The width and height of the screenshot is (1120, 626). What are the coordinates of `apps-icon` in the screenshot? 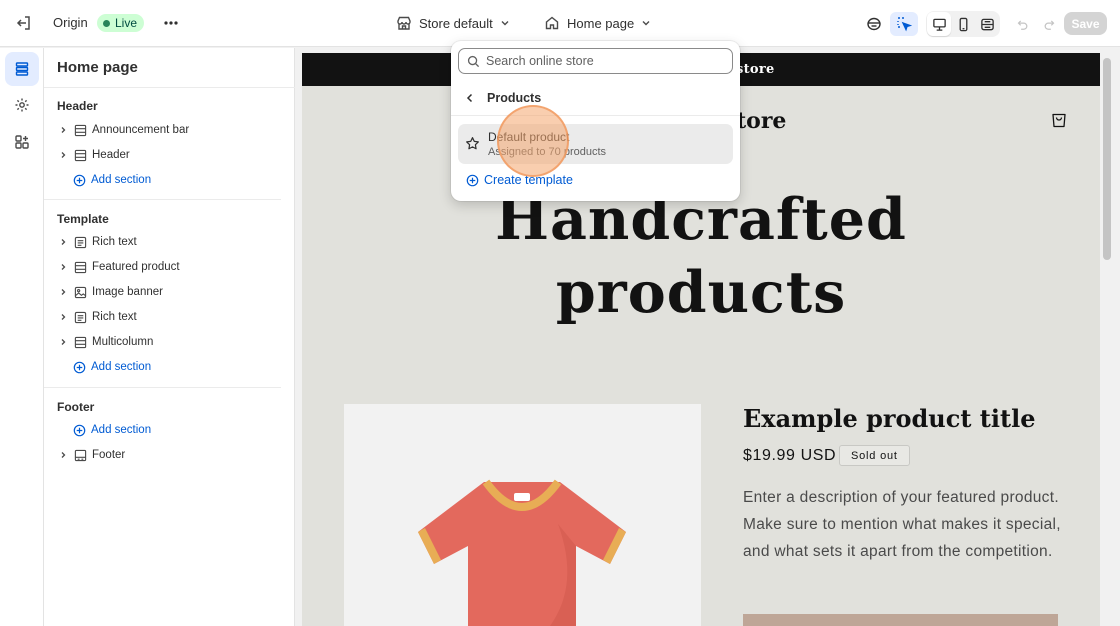 It's located at (22, 142).